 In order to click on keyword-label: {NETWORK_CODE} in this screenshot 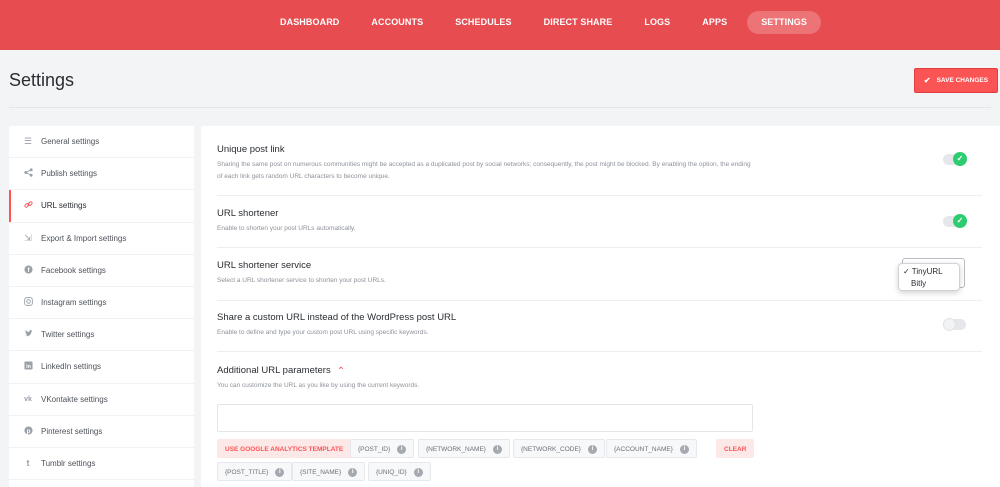, I will do `click(551, 449)`.